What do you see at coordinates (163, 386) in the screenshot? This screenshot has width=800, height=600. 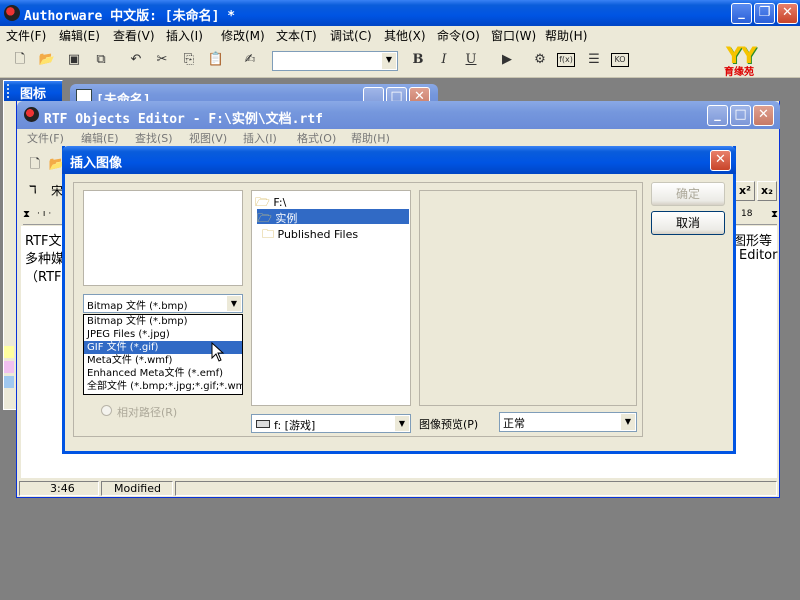 I see `file-type-option-all: 全部文件 (*.bmp;*.jpg;*.gif;*.wmf` at bounding box center [163, 386].